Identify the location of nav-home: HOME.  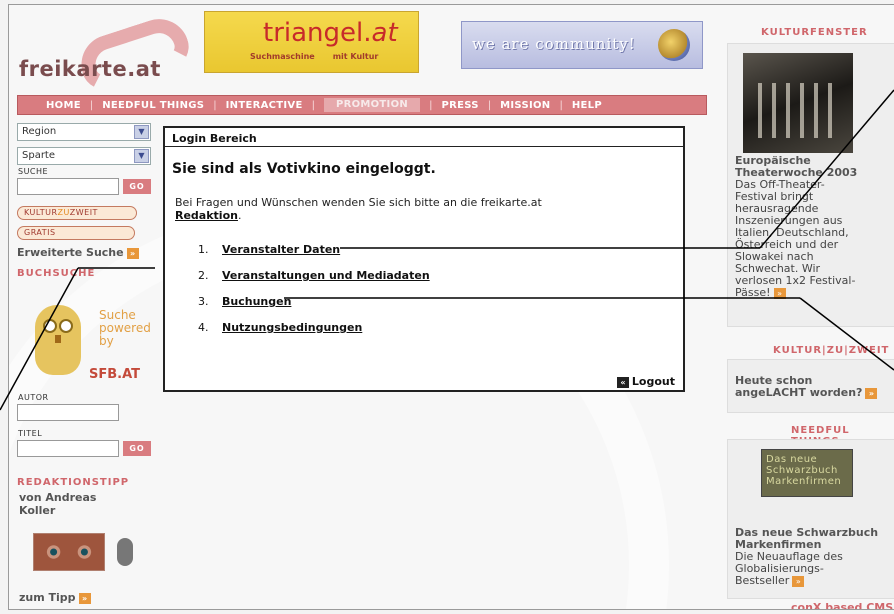
(63, 105).